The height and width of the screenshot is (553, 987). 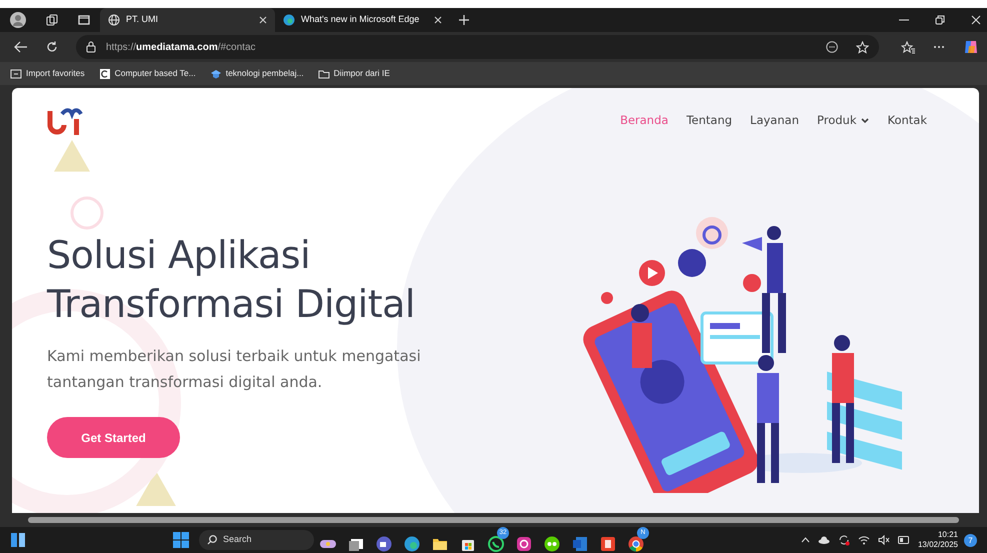 I want to click on import-icon, so click(x=16, y=74).